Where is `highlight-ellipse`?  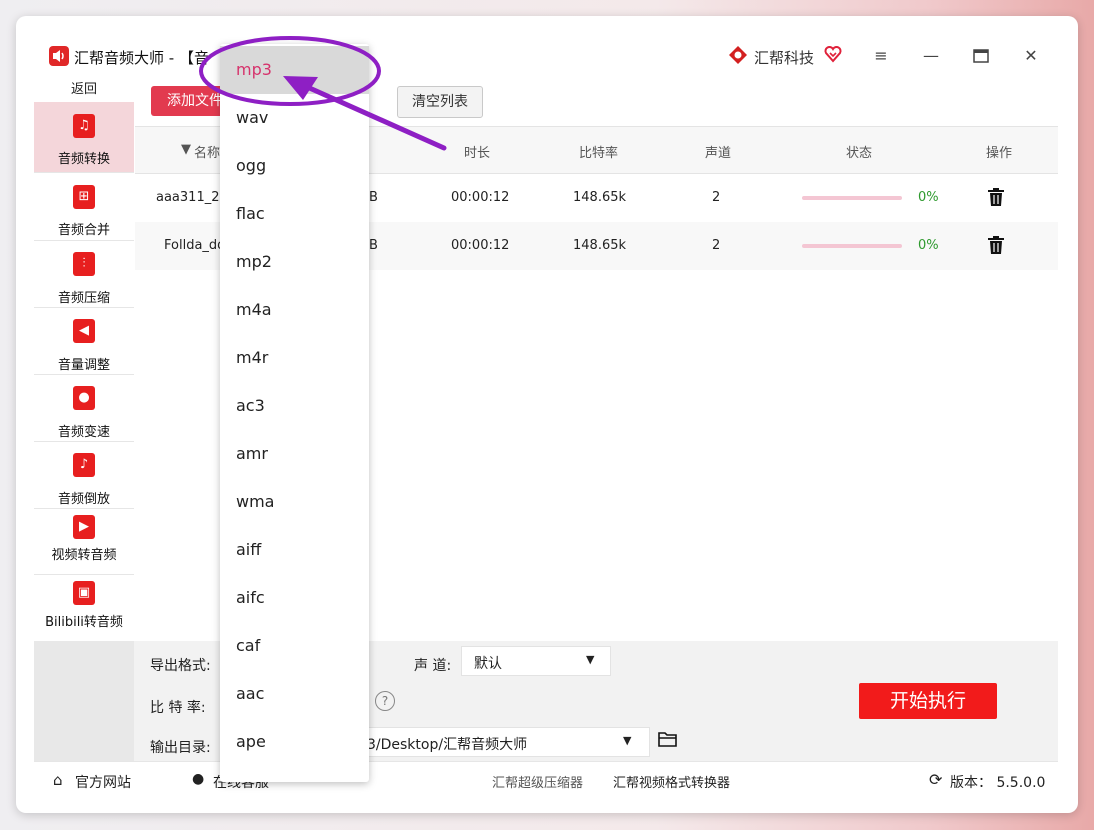 highlight-ellipse is located at coordinates (290, 71).